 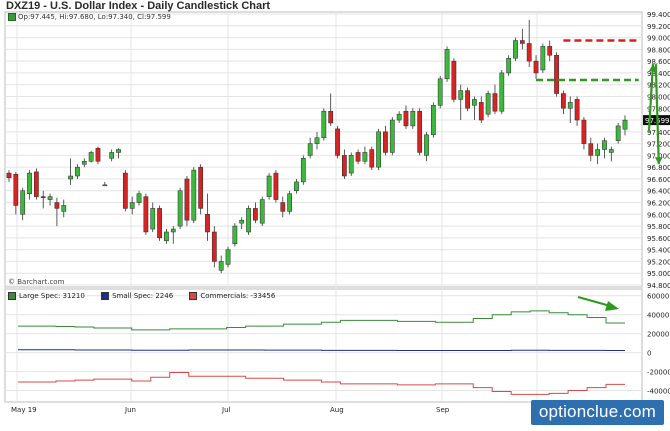 What do you see at coordinates (24, 410) in the screenshot?
I see `x-tick-label: May 19` at bounding box center [24, 410].